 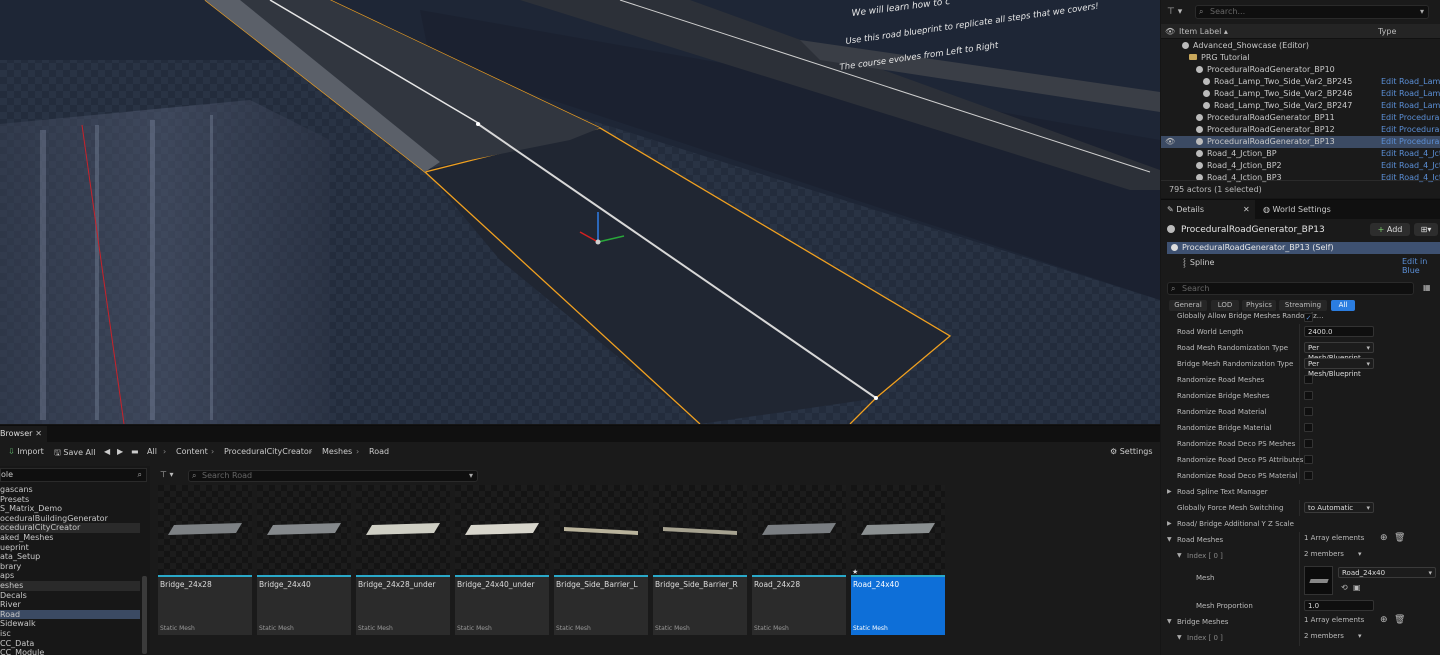 What do you see at coordinates (74, 454) in the screenshot?
I see `save-all-button: 🖫 Save All` at bounding box center [74, 454].